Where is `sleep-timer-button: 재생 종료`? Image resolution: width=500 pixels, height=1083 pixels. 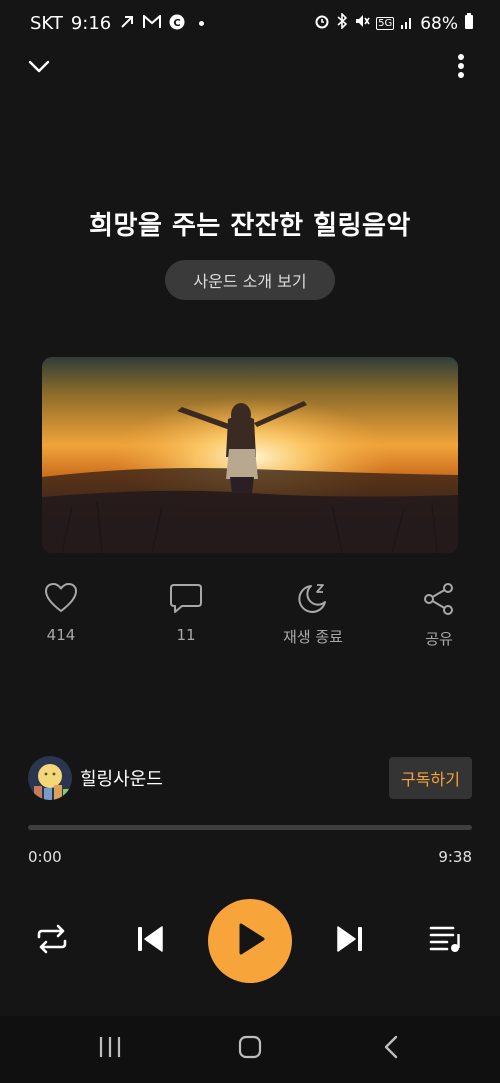
sleep-timer-button: 재생 종료 is located at coordinates (313, 614).